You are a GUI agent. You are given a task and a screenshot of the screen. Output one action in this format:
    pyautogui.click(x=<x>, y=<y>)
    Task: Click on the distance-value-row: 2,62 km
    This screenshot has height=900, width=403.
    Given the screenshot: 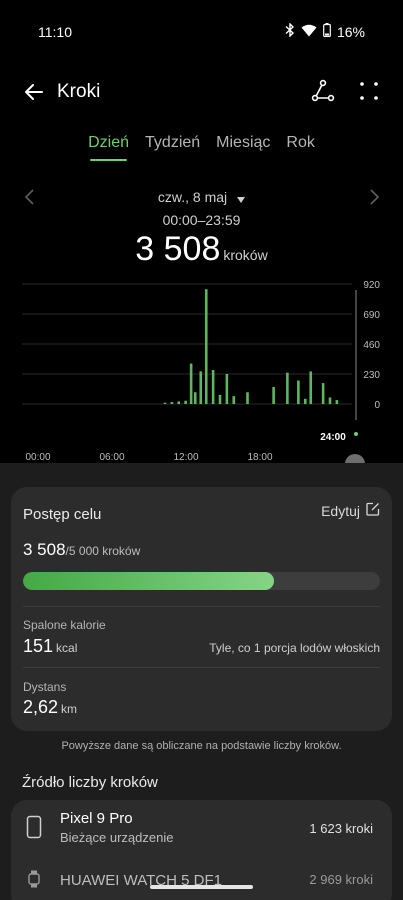 What is the action you would take?
    pyautogui.click(x=50, y=707)
    